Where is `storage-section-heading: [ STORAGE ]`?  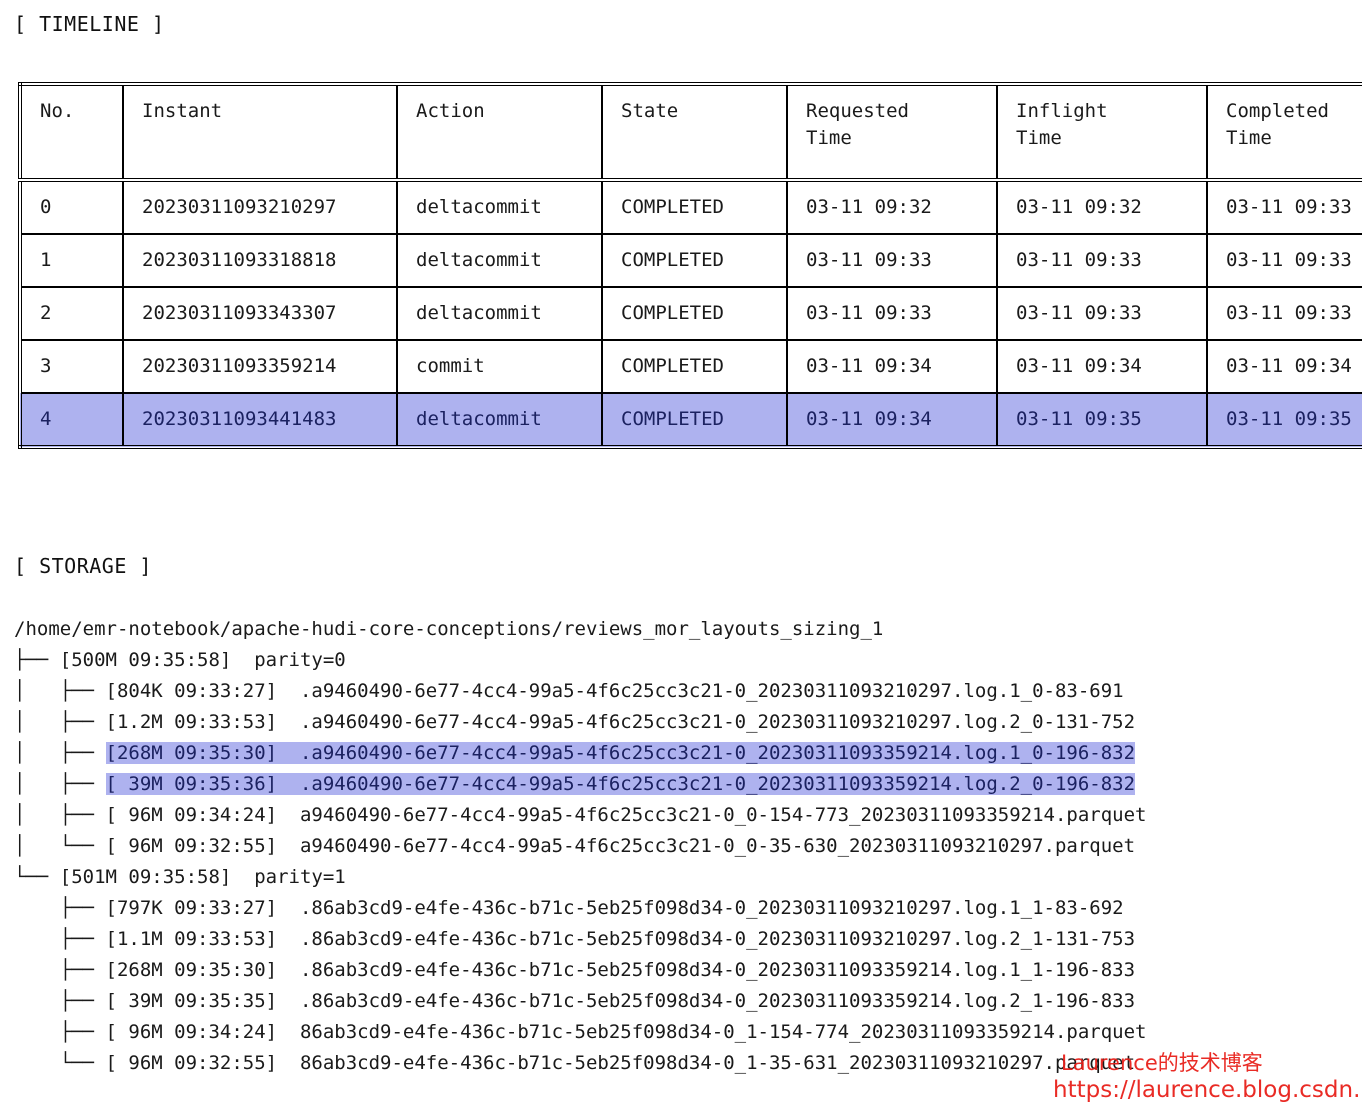 storage-section-heading: [ STORAGE ] is located at coordinates (83, 566).